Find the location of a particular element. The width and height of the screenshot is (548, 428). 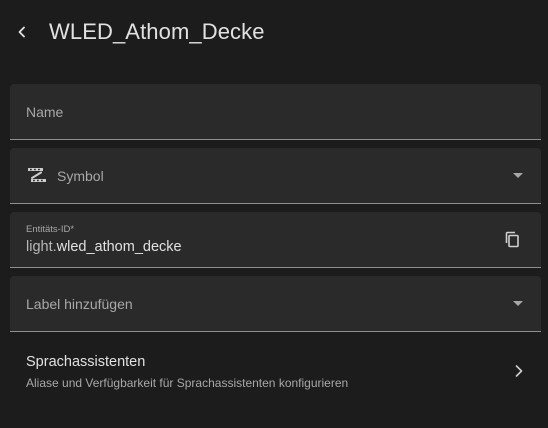

entity-id-field: Entitäts-ID* light.wled_athom_decke is located at coordinates (275, 240).